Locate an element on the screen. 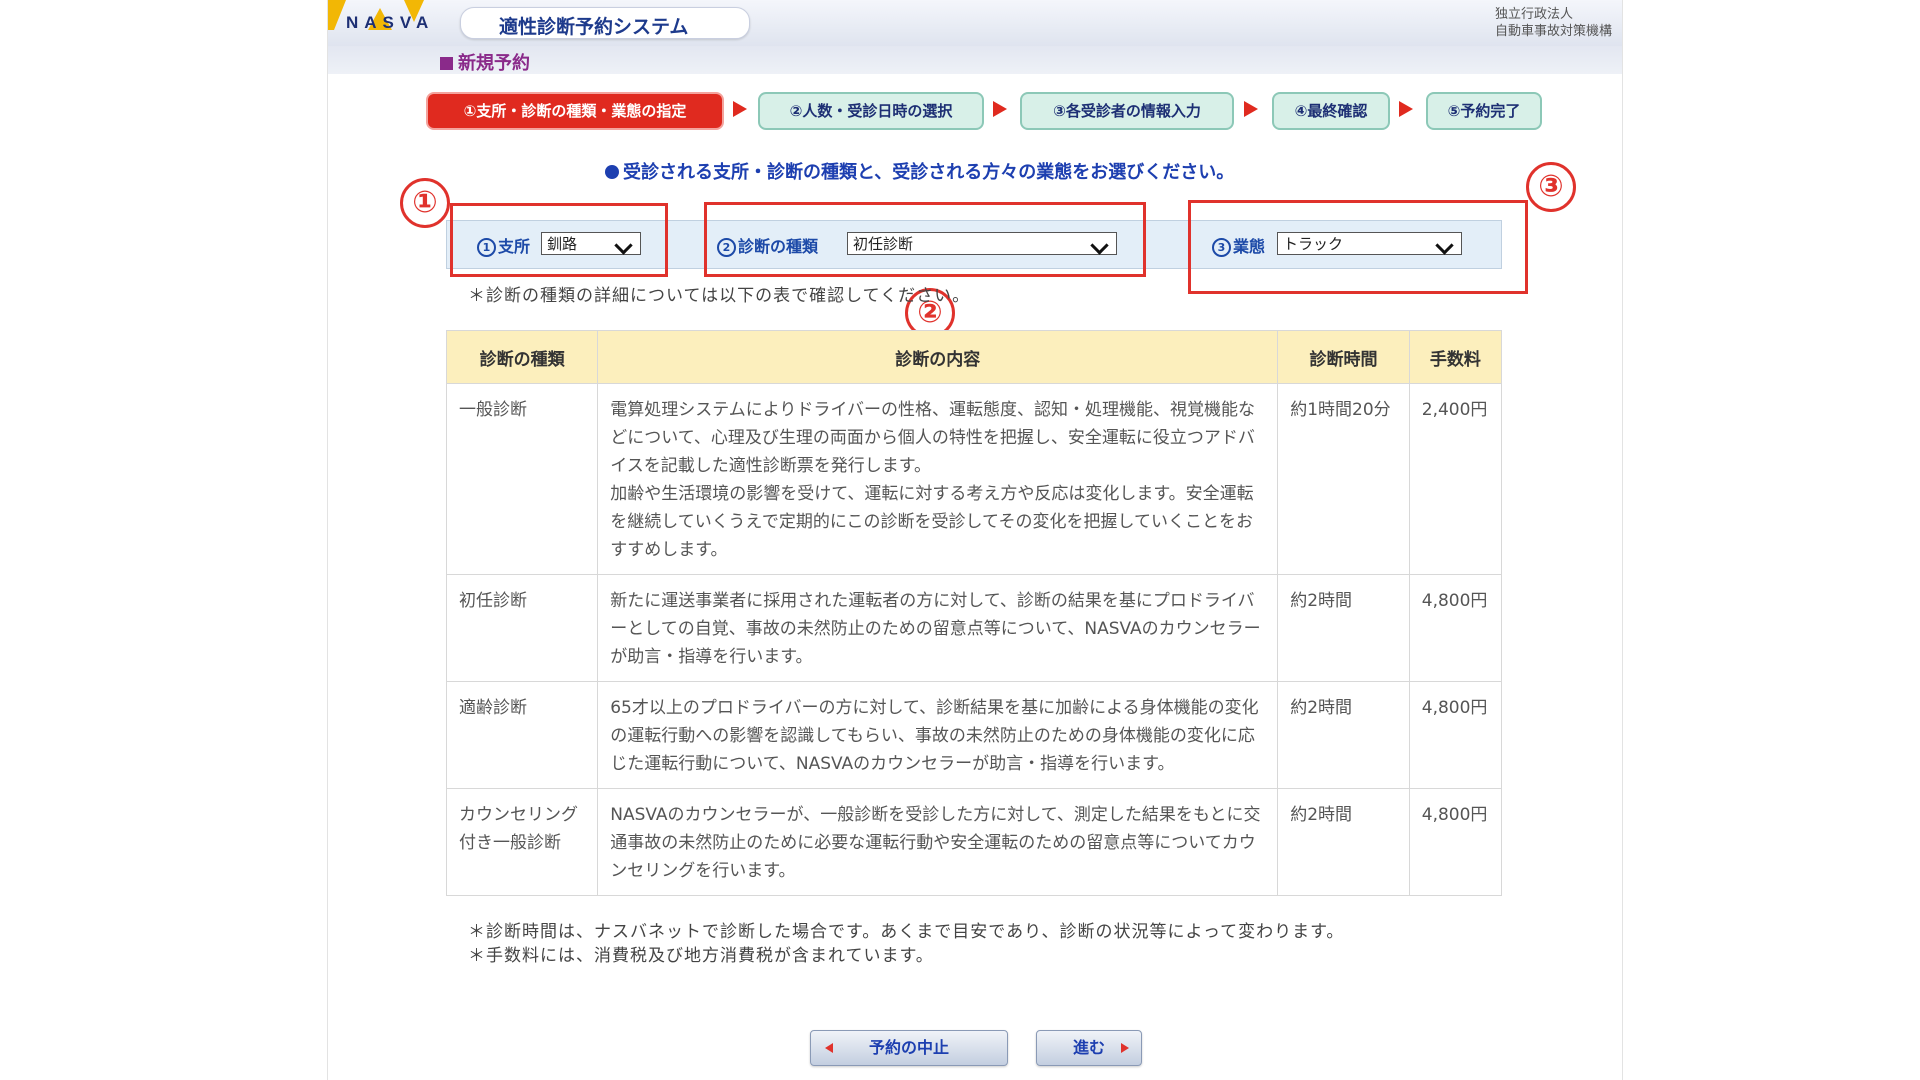 The width and height of the screenshot is (1920, 1080). logo-text: NASVA is located at coordinates (390, 22).